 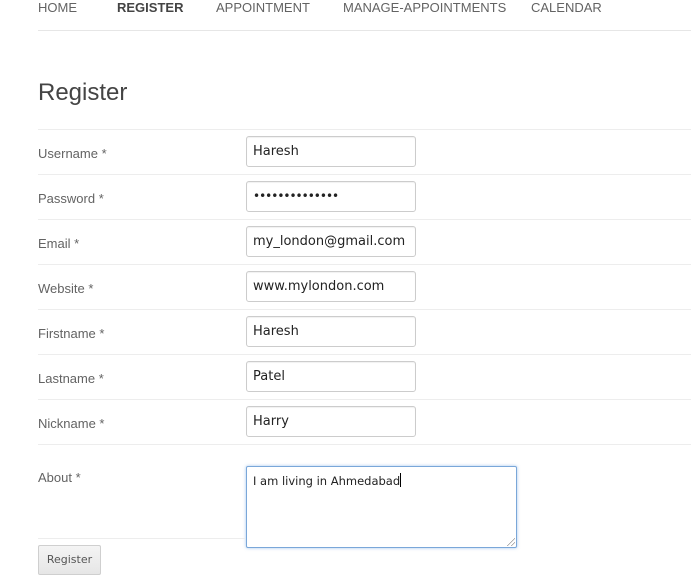 I want to click on about-text: I am living in Ahmedabad, so click(x=327, y=481).